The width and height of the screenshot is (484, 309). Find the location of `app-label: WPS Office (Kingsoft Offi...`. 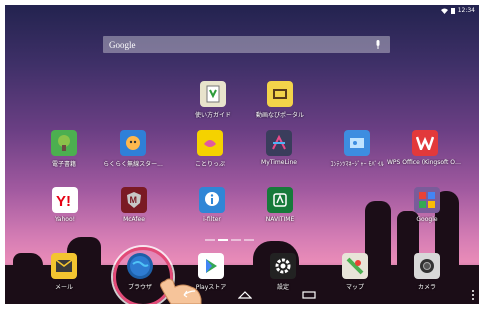

app-label: WPS Office (Kingsoft Offi... is located at coordinates (425, 162).